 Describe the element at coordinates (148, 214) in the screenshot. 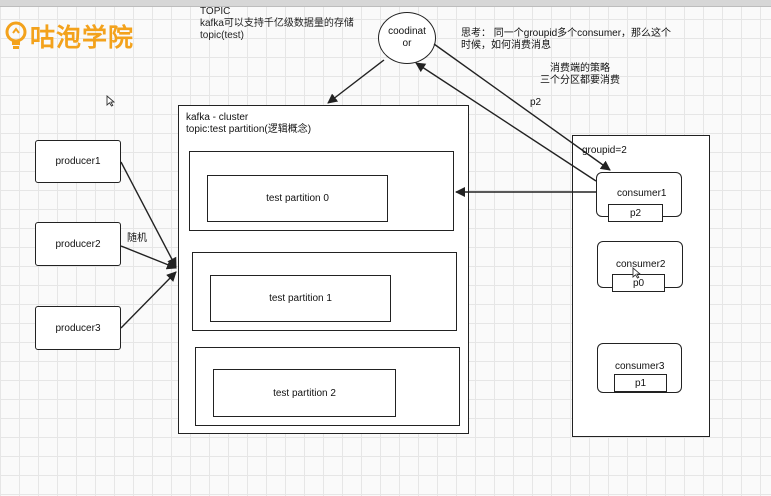

I see `arrow-producer1-cluster` at that location.